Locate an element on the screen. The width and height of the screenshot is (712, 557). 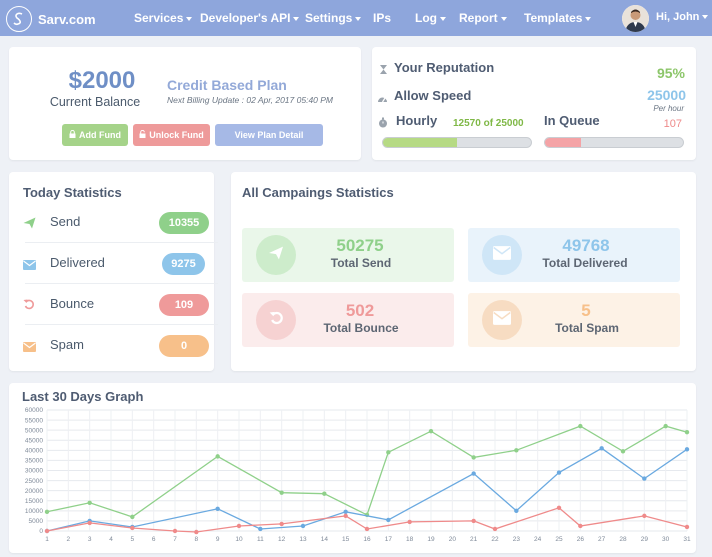
brand: Sarv.com is located at coordinates (51, 19).